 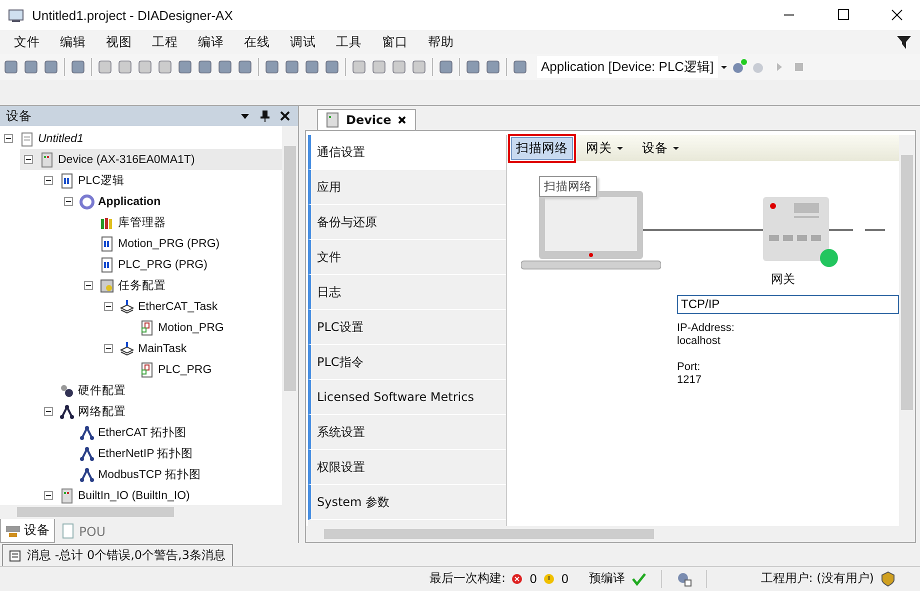 I want to click on settings-nav-item: 应用, so click(x=407, y=187).